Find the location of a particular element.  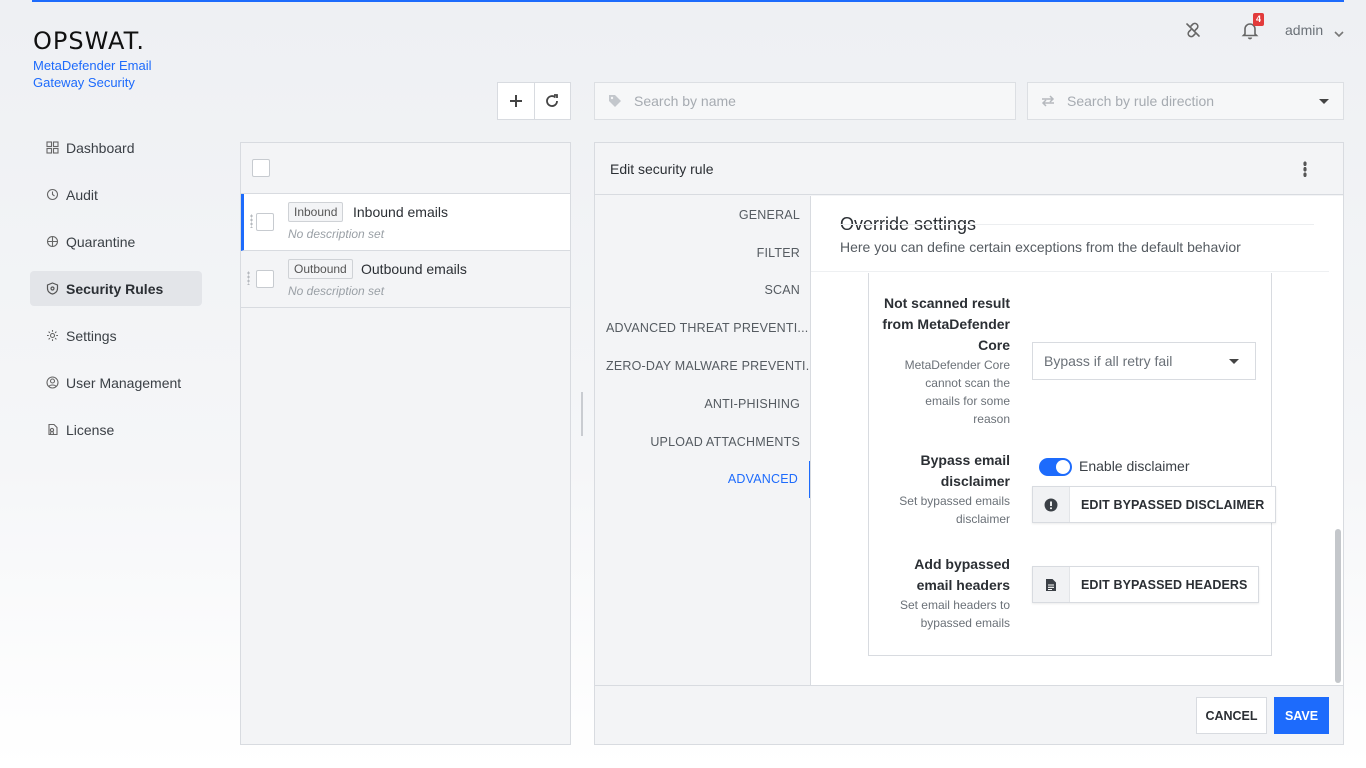

button-label: EDIT BYPASSED HEADERS is located at coordinates (1164, 584).